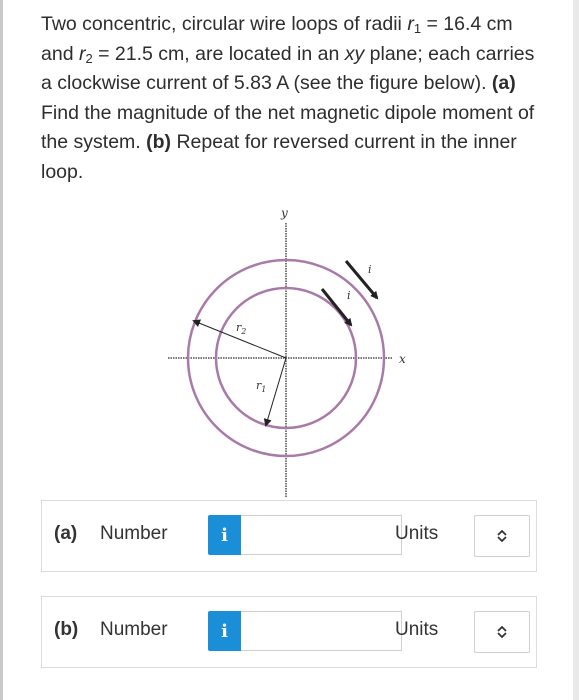 This screenshot has height=700, width=579. I want to click on number-input-a, so click(321, 535).